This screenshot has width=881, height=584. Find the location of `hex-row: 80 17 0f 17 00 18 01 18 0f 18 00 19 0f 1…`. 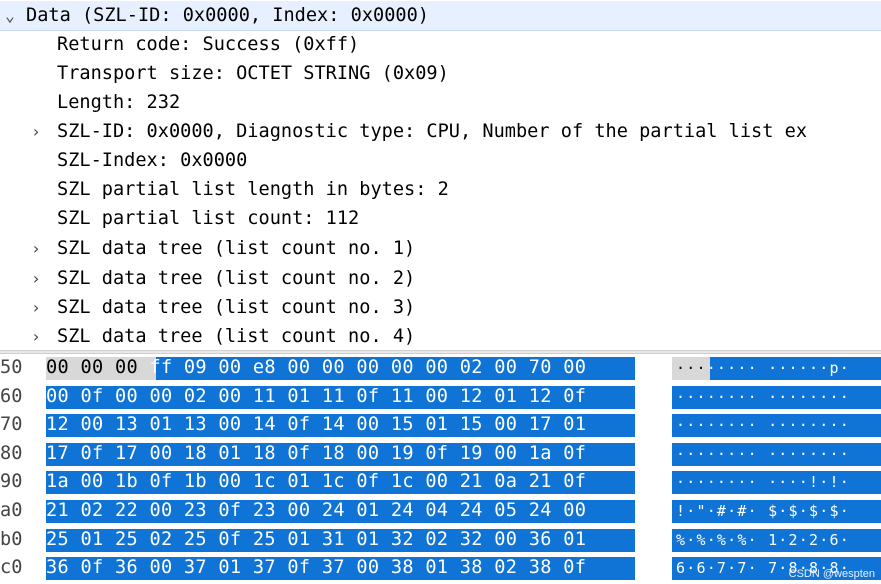

hex-row: 80 17 0f 17 00 18 01 18 0f 18 00 19 0f 1… is located at coordinates (440, 454).